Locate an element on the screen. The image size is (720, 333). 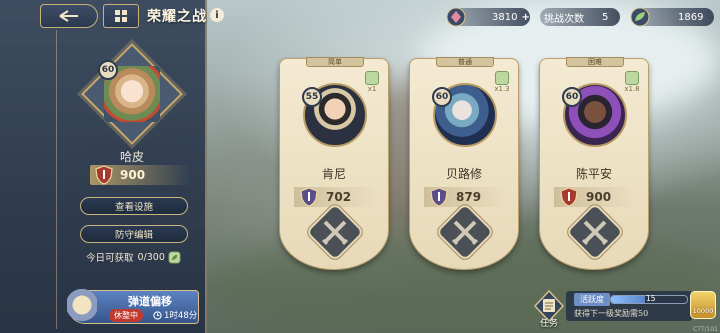
menu-button is located at coordinates (121, 16).